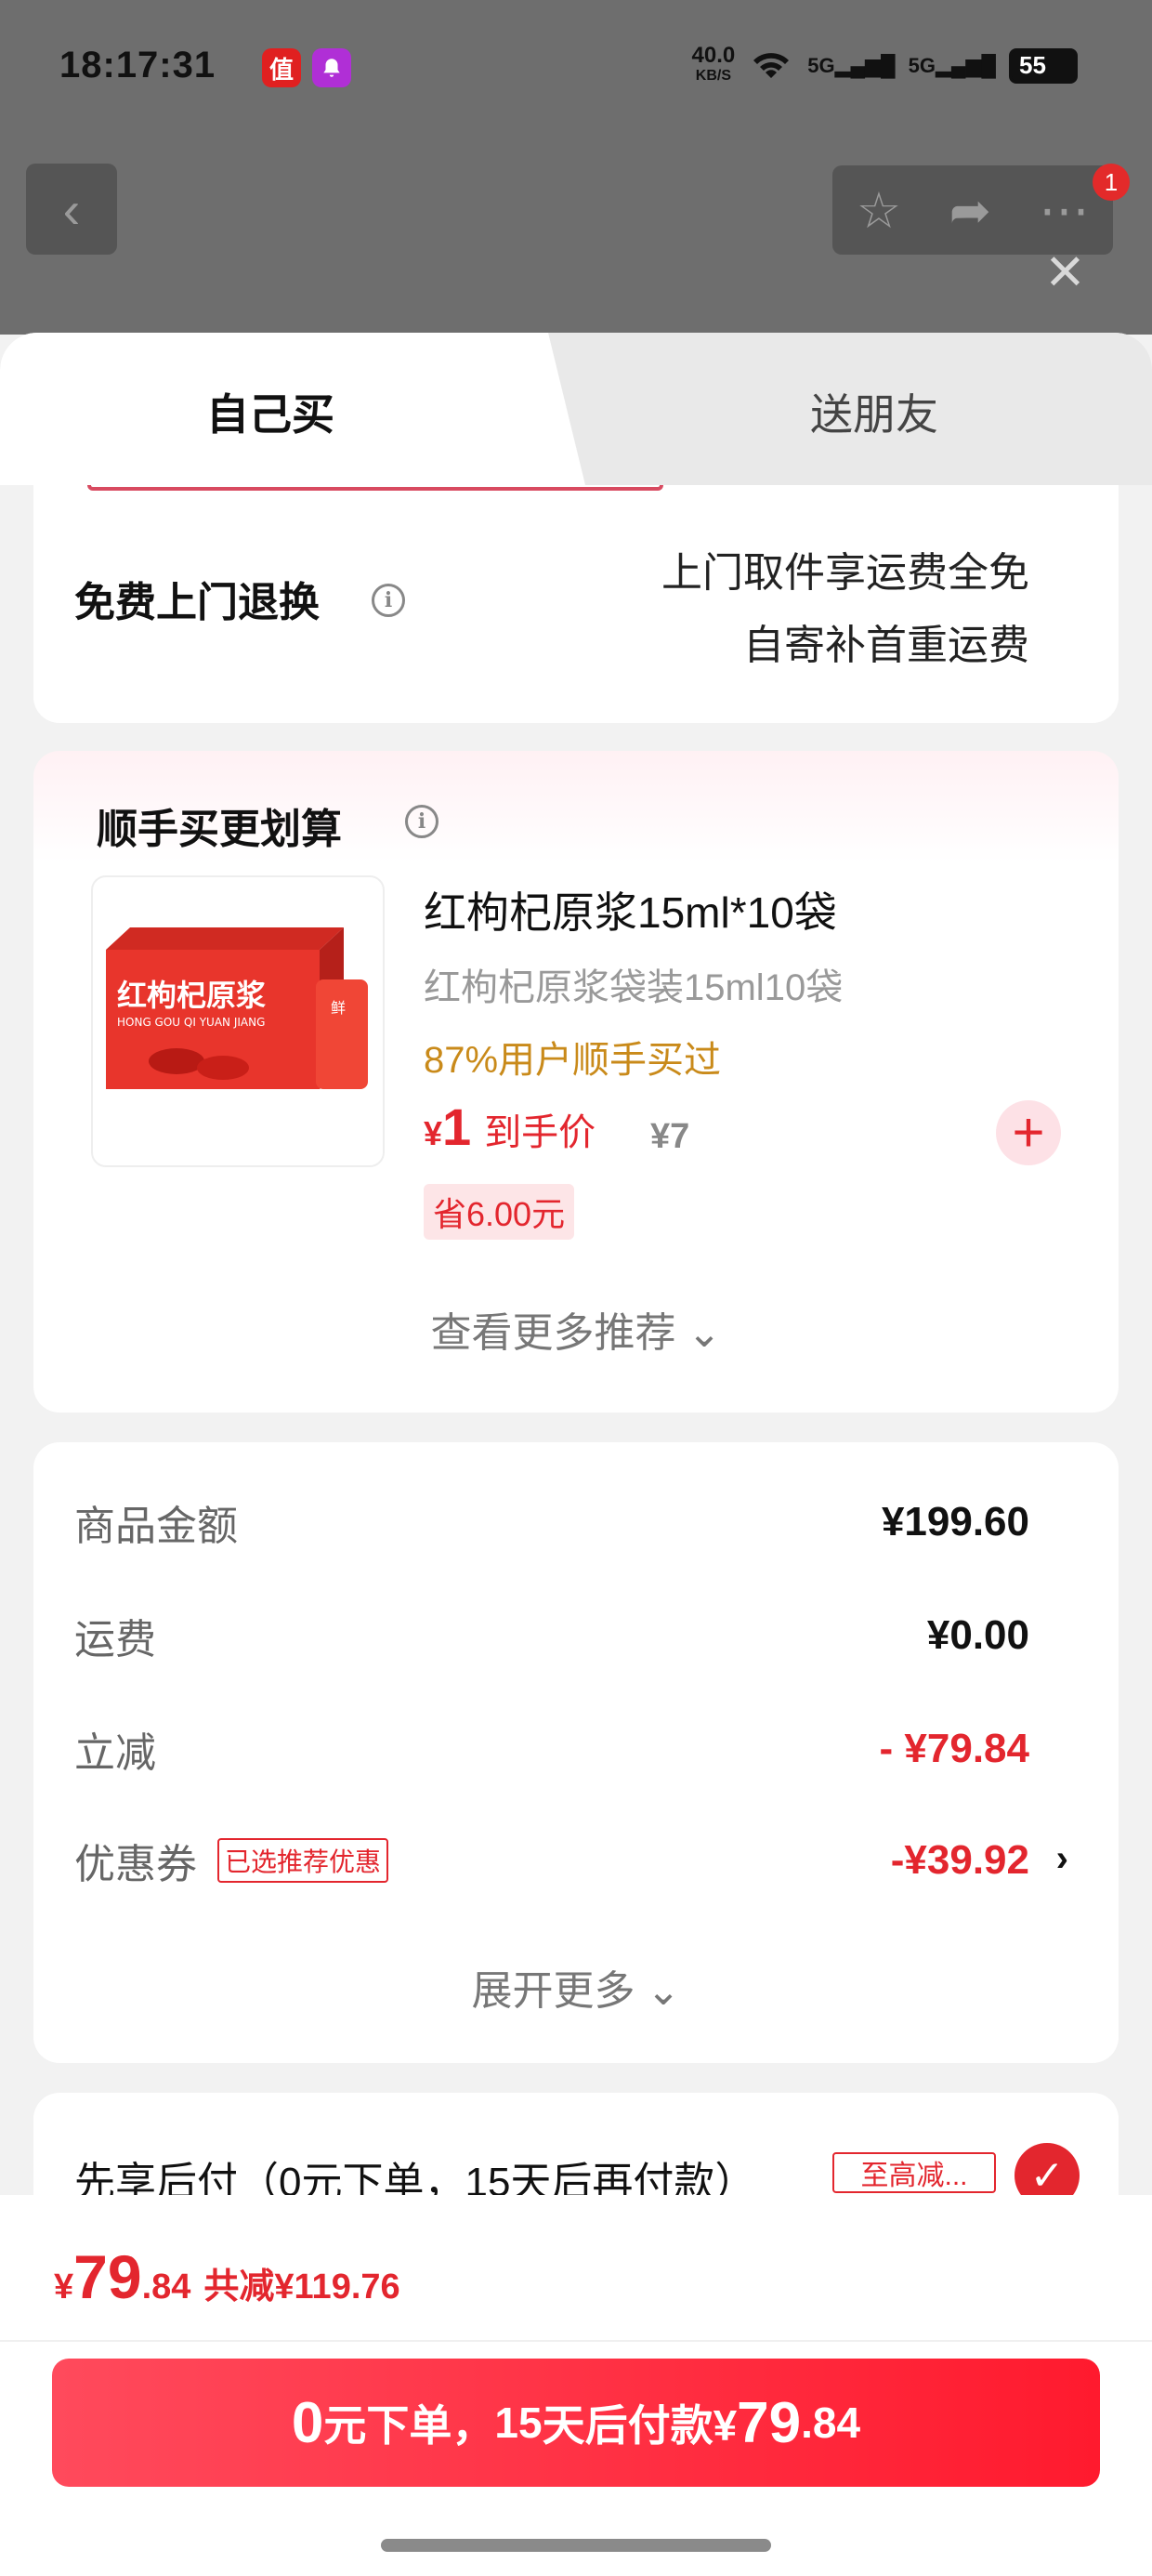  Describe the element at coordinates (851, 65) in the screenshot. I see `signal-icon-1: 5G▂▄▆█` at that location.